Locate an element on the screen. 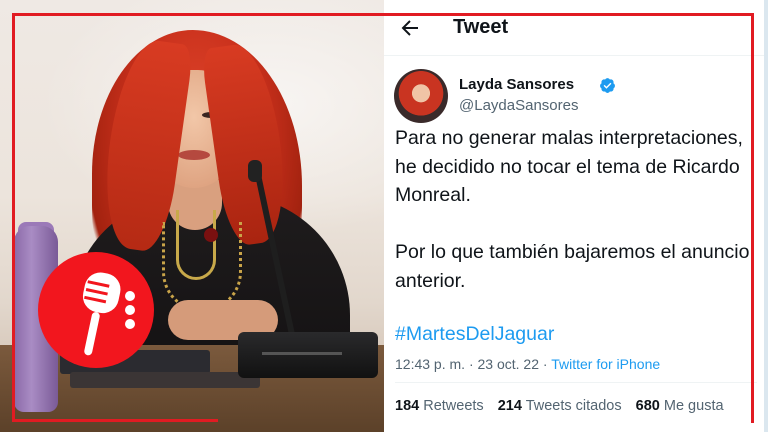 Image resolution: width=768 pixels, height=432 pixels. arrow-left-icon is located at coordinates (410, 28).